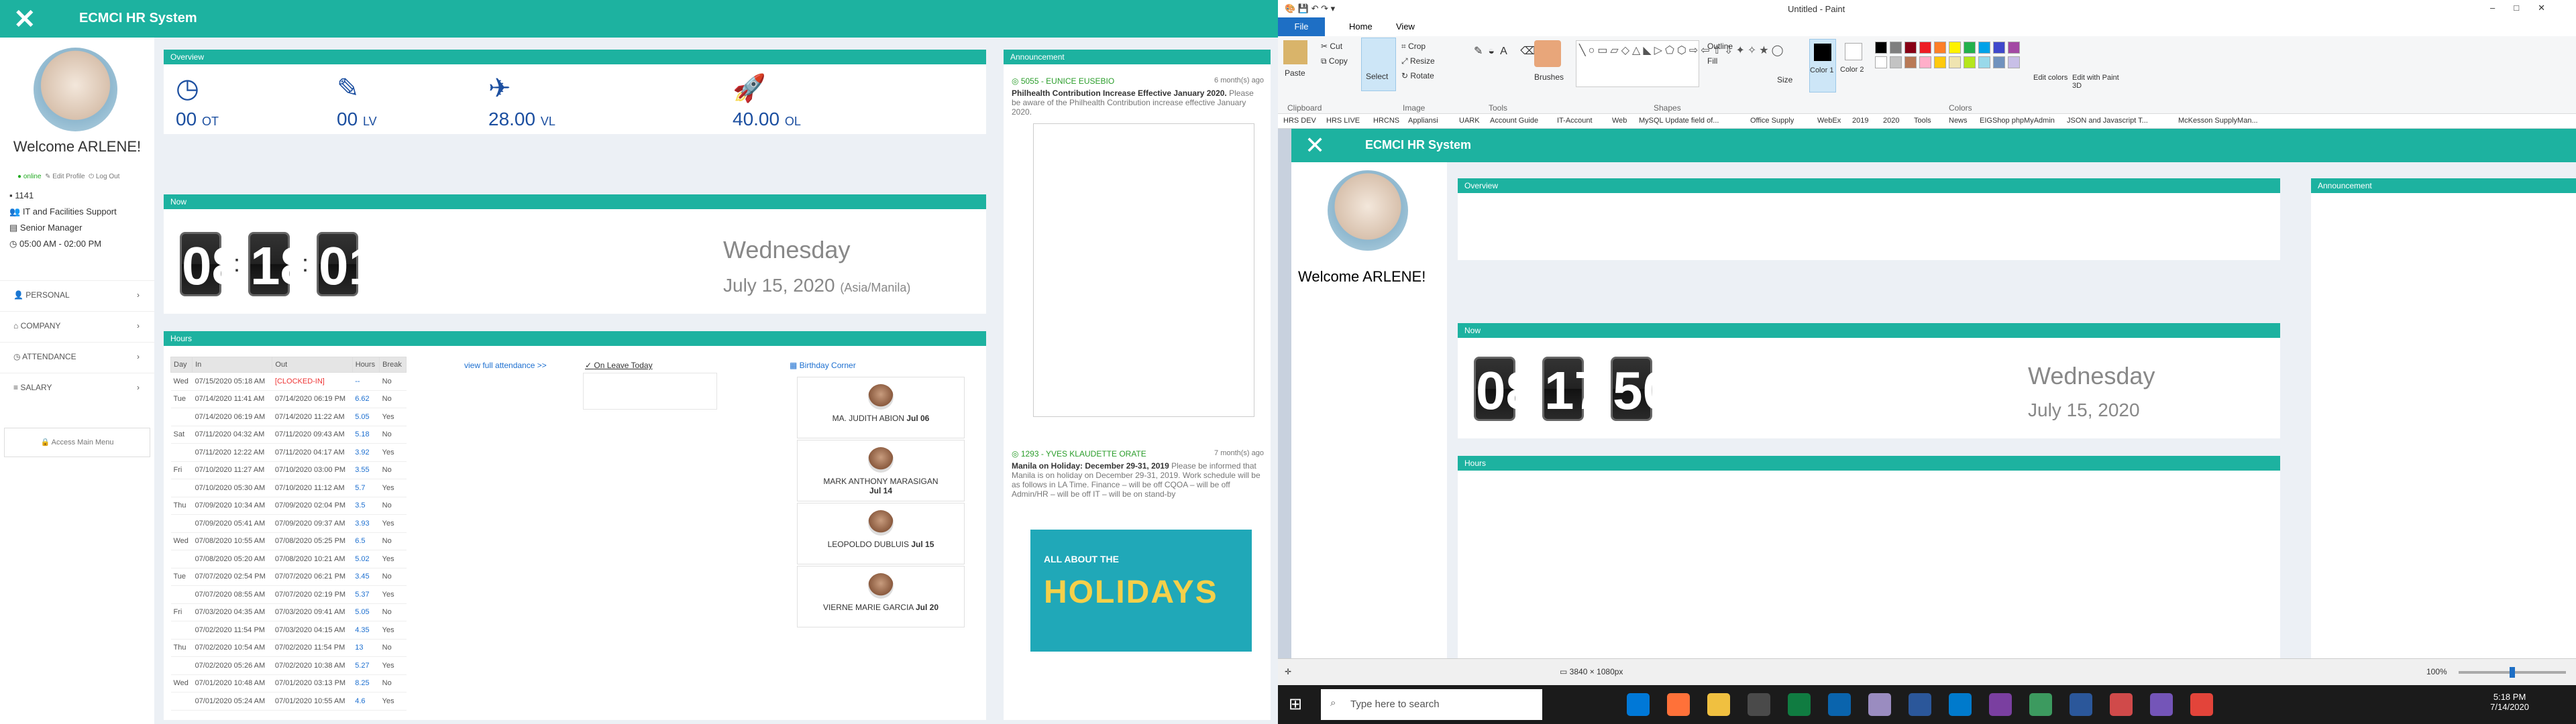  What do you see at coordinates (1295, 73) in the screenshot?
I see `paste-button: Paste` at bounding box center [1295, 73].